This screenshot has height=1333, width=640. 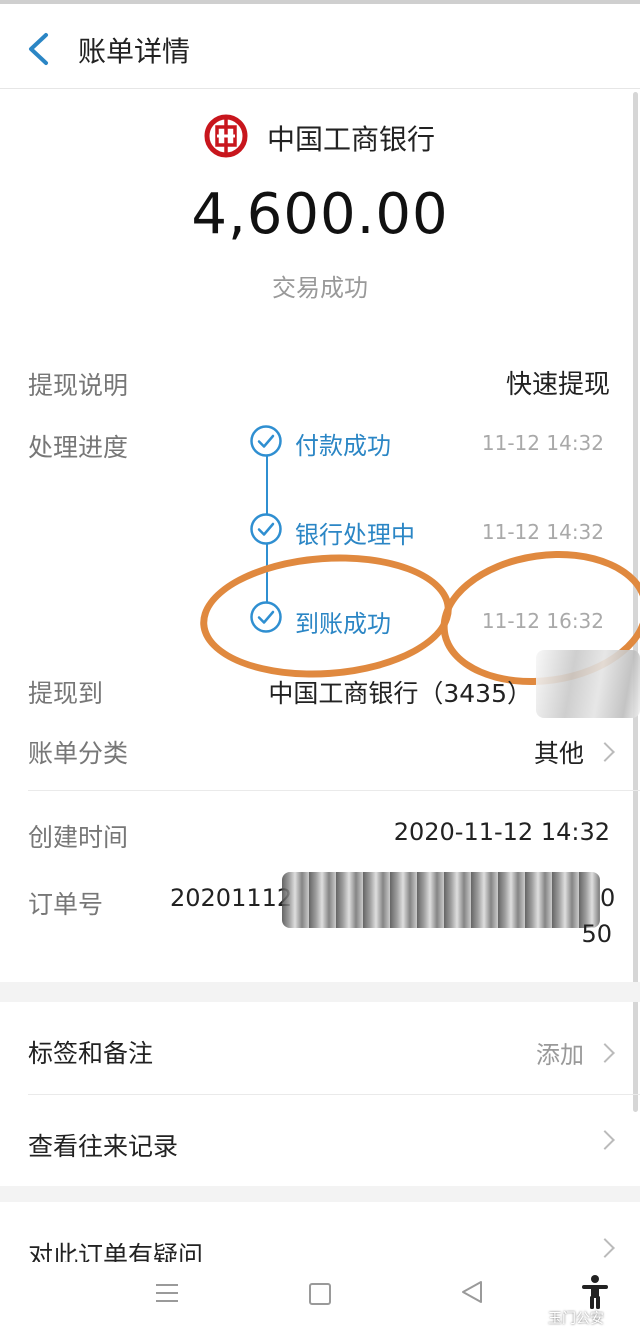 What do you see at coordinates (78, 447) in the screenshot?
I see `progress-label: 处理进度` at bounding box center [78, 447].